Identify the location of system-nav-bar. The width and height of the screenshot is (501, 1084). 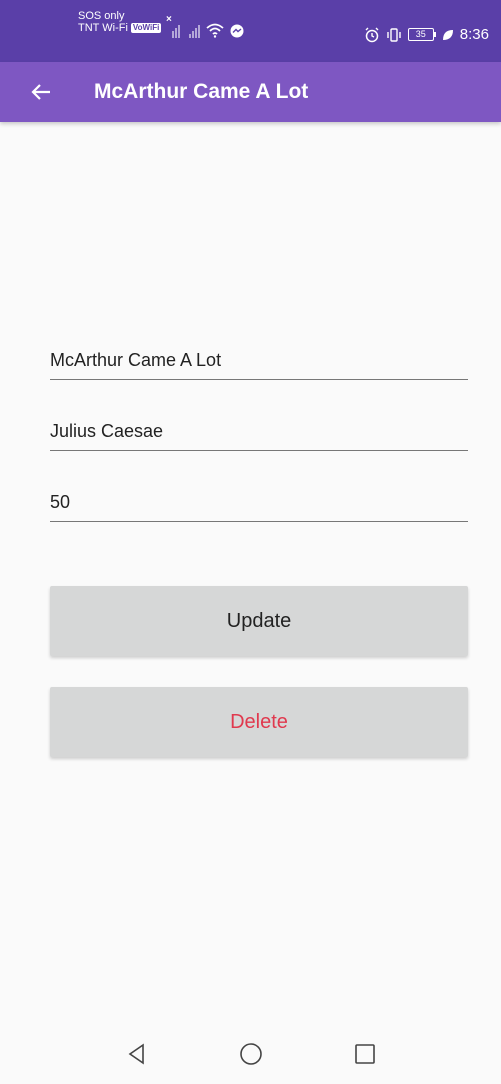
(250, 1054).